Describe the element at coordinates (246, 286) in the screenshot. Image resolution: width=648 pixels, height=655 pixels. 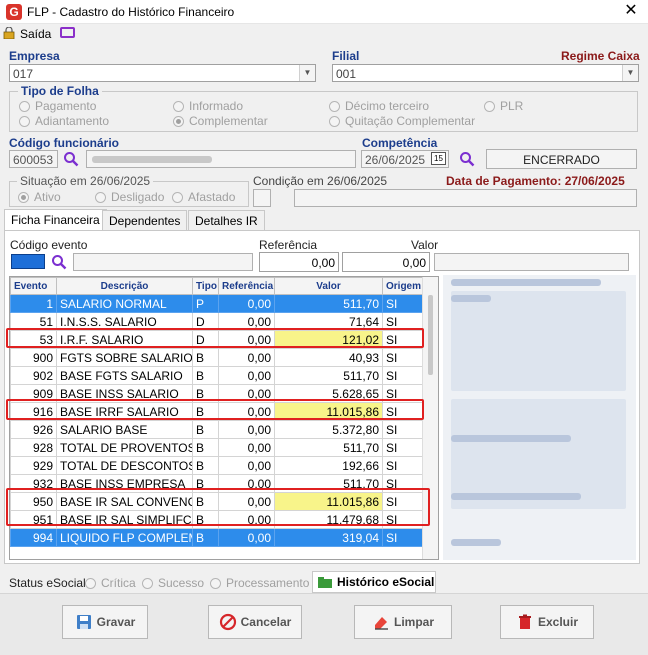
I see `grid-column-header: Referência` at that location.